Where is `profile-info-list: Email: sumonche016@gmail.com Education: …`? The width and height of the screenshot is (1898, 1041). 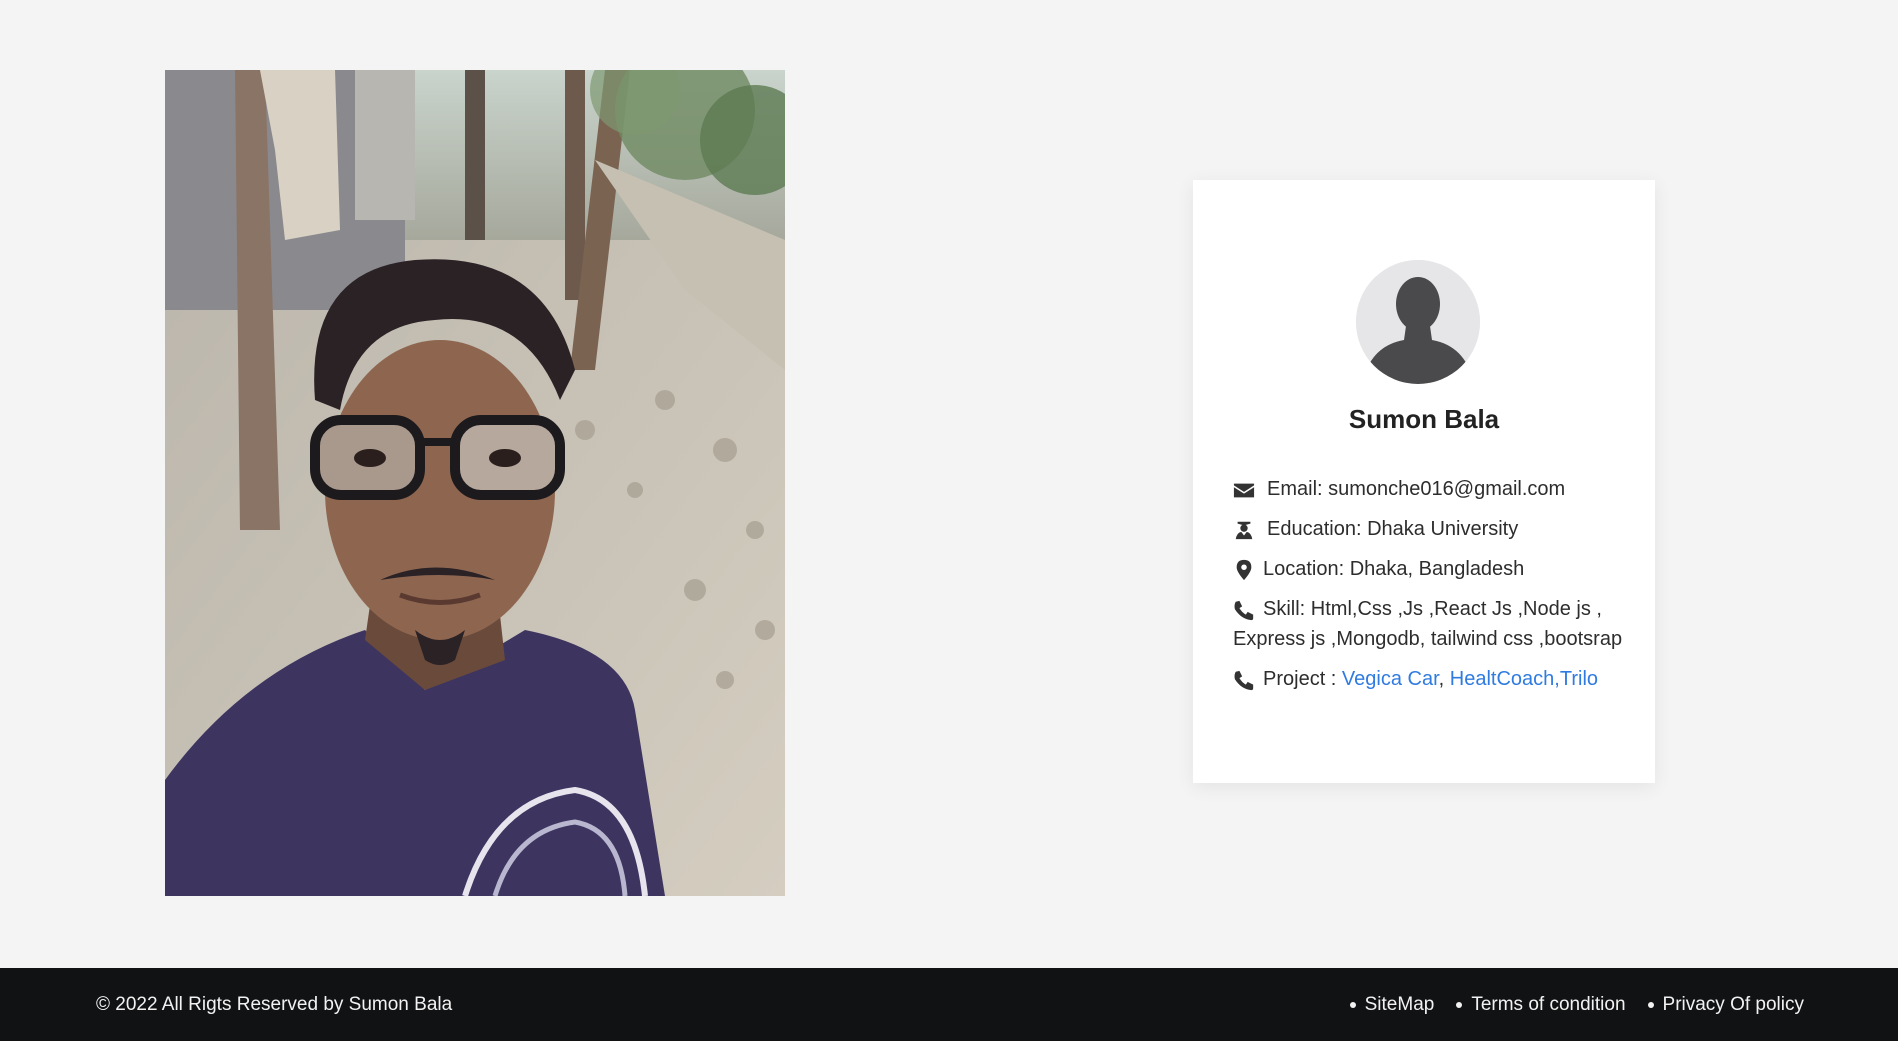 profile-info-list: Email: sumonche016@gmail.com Education: … is located at coordinates (1433, 589).